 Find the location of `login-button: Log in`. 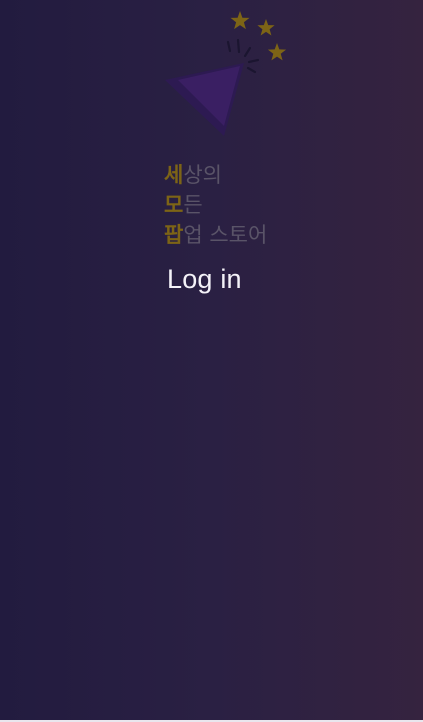

login-button: Log in is located at coordinates (204, 279).